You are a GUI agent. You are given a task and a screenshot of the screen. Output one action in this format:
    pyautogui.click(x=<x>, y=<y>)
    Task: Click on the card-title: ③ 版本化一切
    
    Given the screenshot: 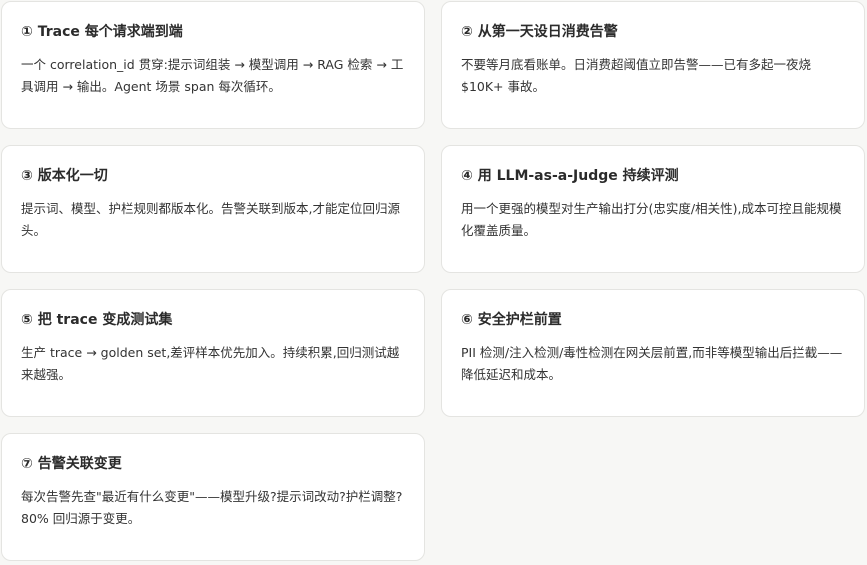 What is the action you would take?
    pyautogui.click(x=64, y=176)
    